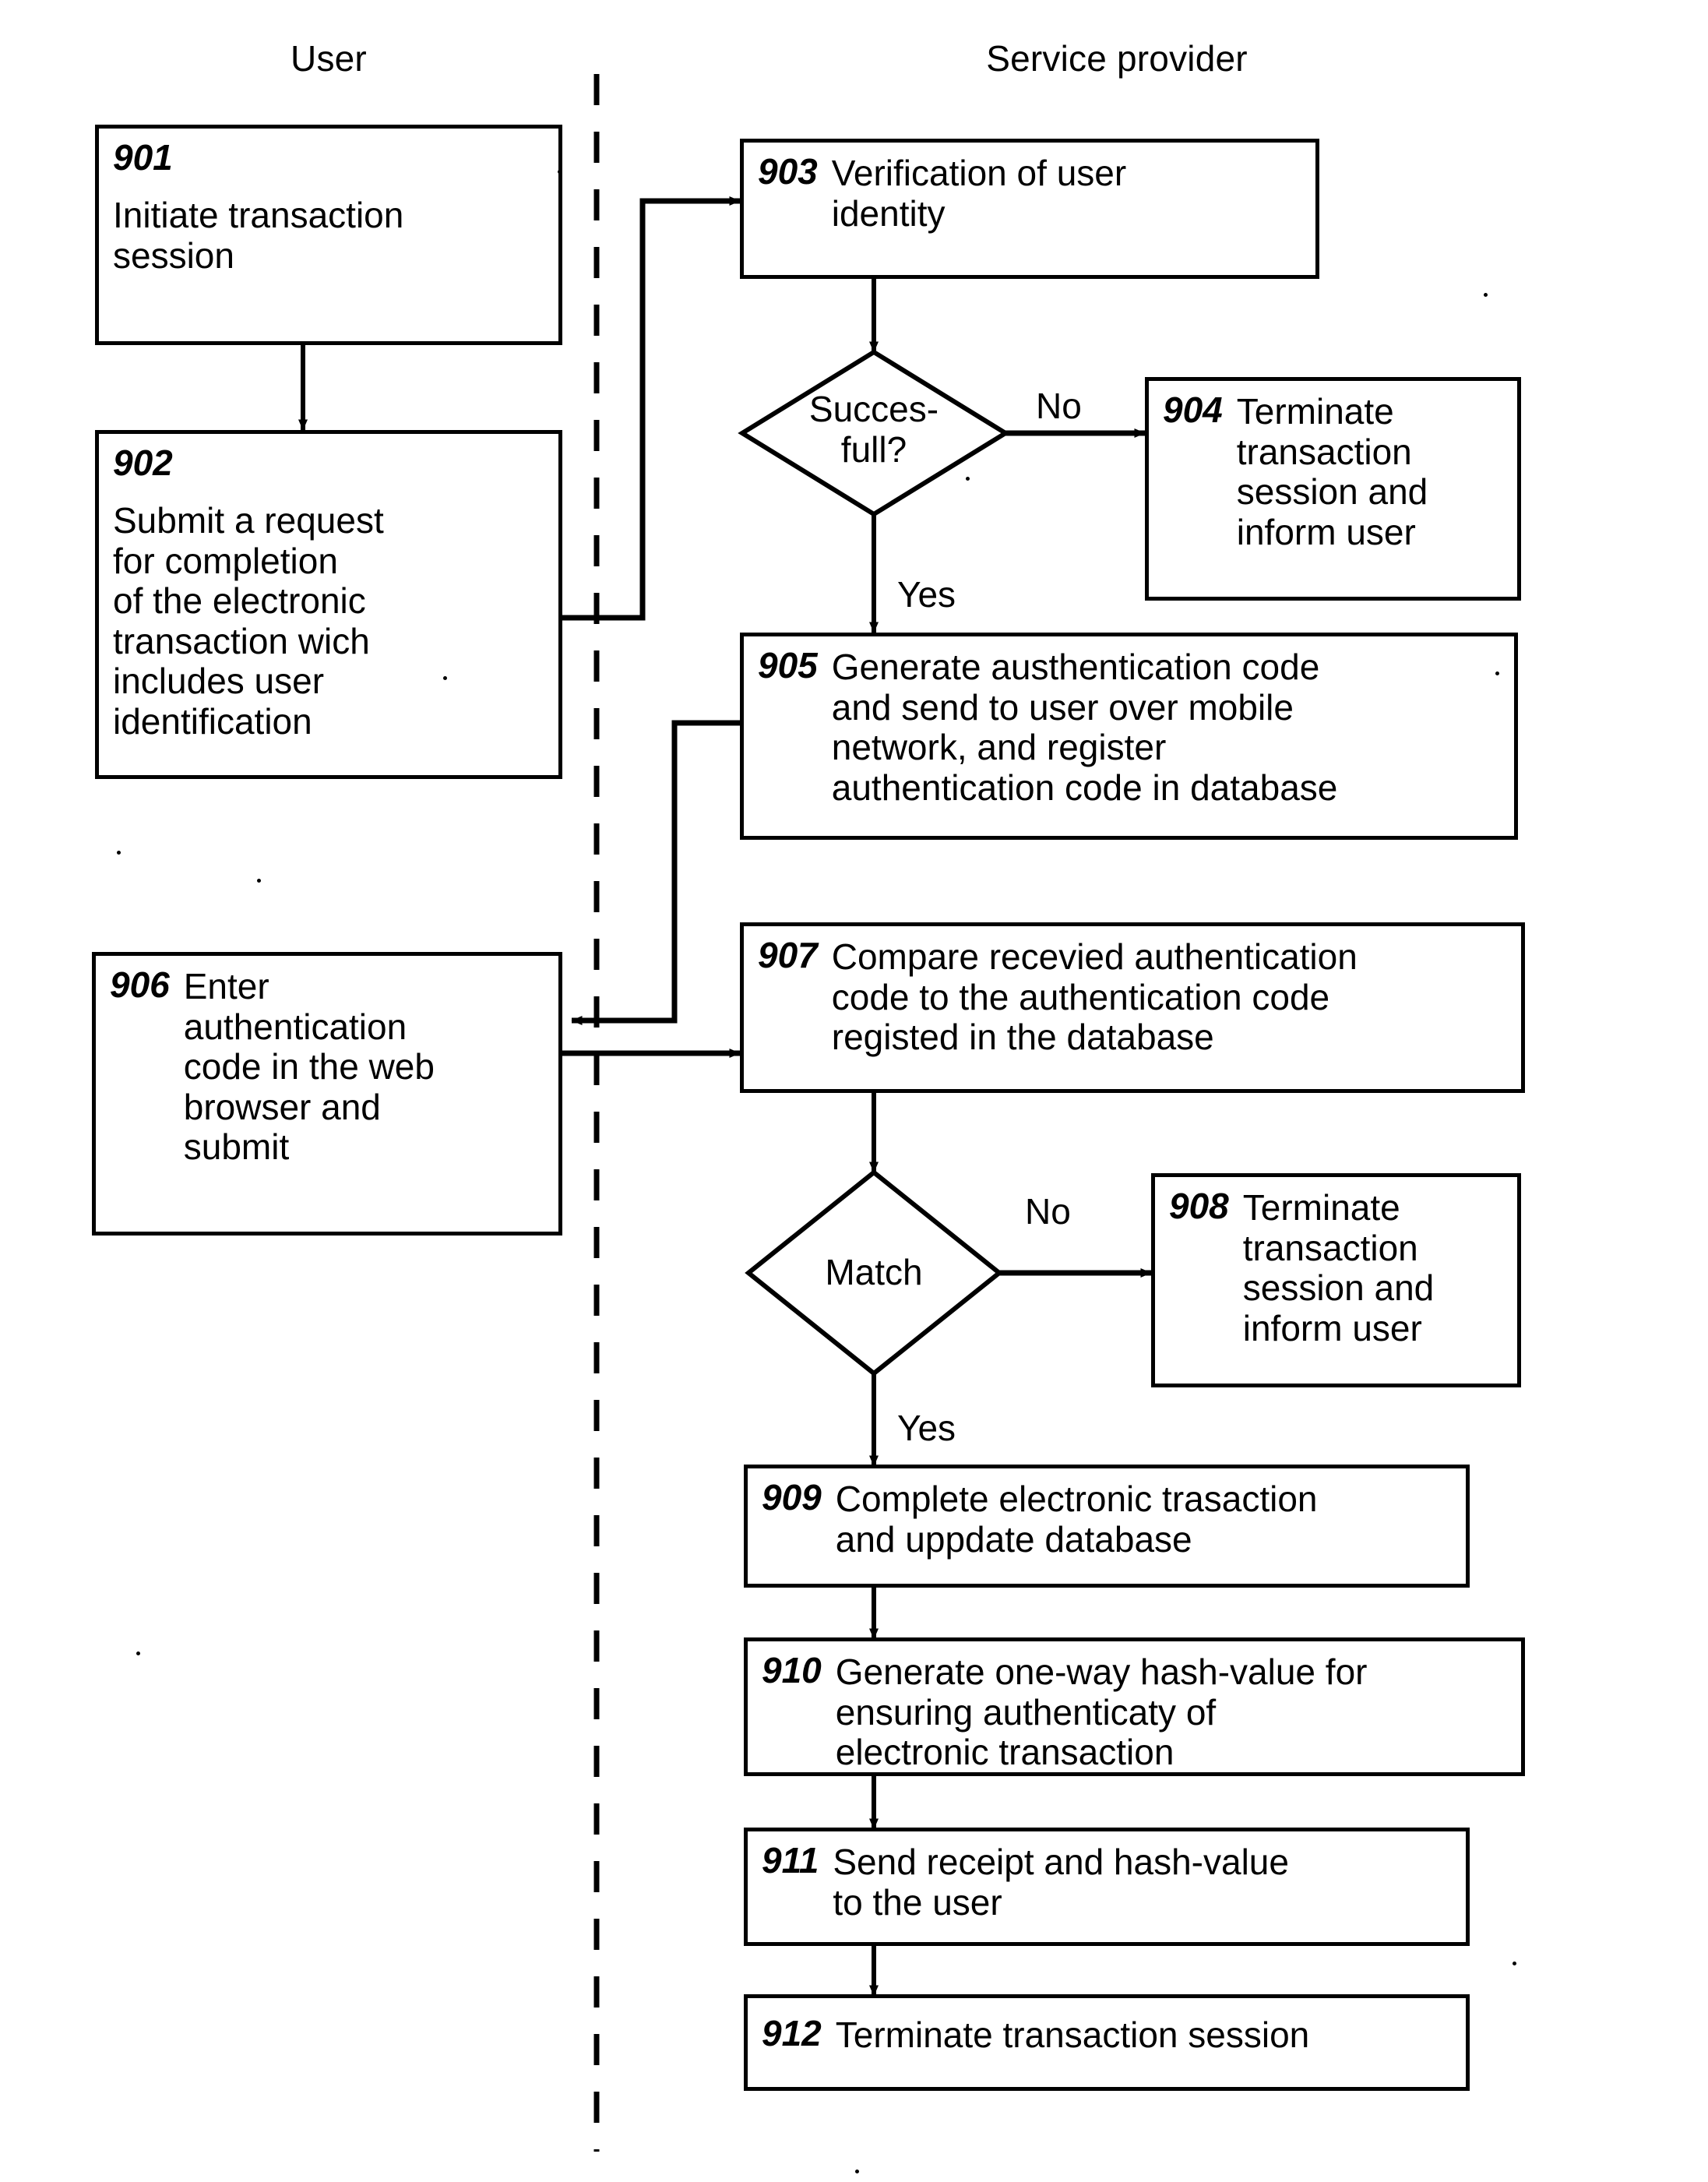 This screenshot has height=2182, width=1708. What do you see at coordinates (1061, 1882) in the screenshot?
I see `node-911-text: Send receipt and hash-value to the user` at bounding box center [1061, 1882].